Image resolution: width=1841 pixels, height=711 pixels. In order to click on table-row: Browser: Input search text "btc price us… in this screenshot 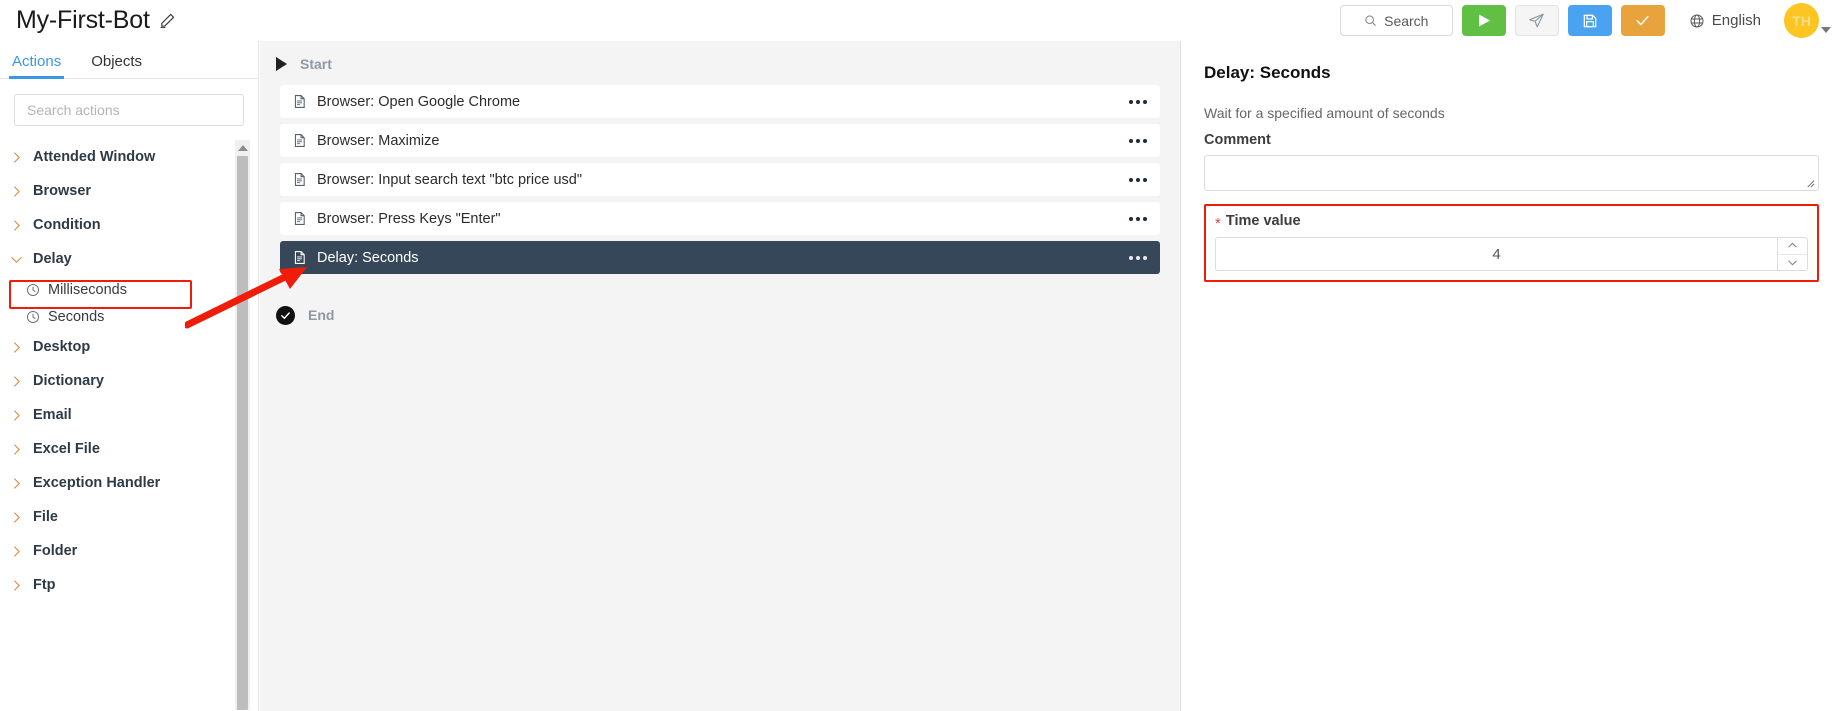, I will do `click(720, 179)`.